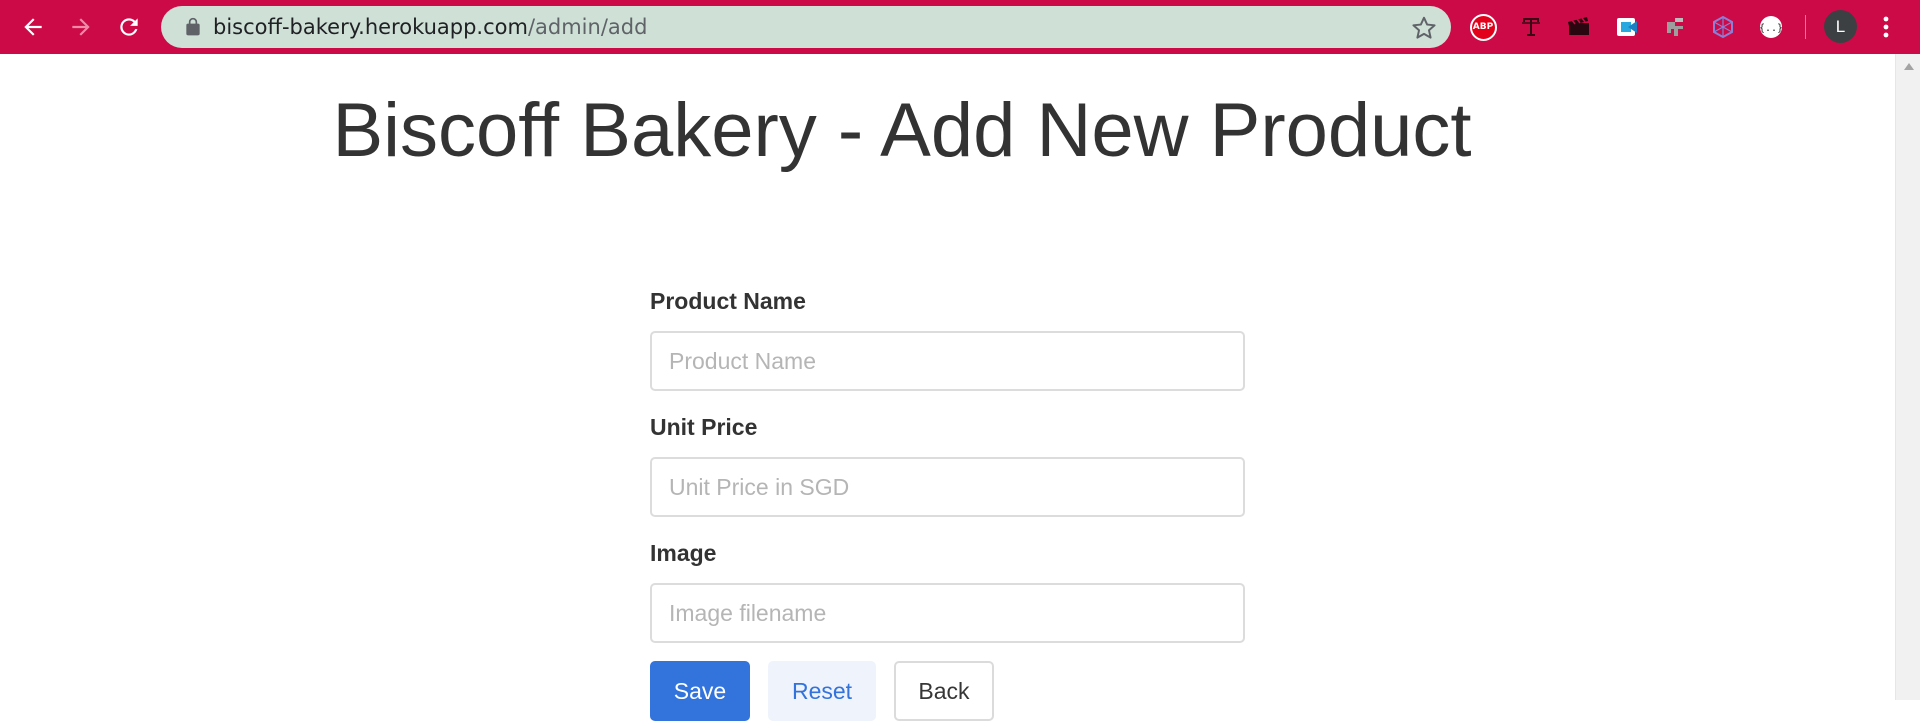 The image size is (1920, 721). Describe the element at coordinates (1531, 27) in the screenshot. I see `typewriter-icon` at that location.